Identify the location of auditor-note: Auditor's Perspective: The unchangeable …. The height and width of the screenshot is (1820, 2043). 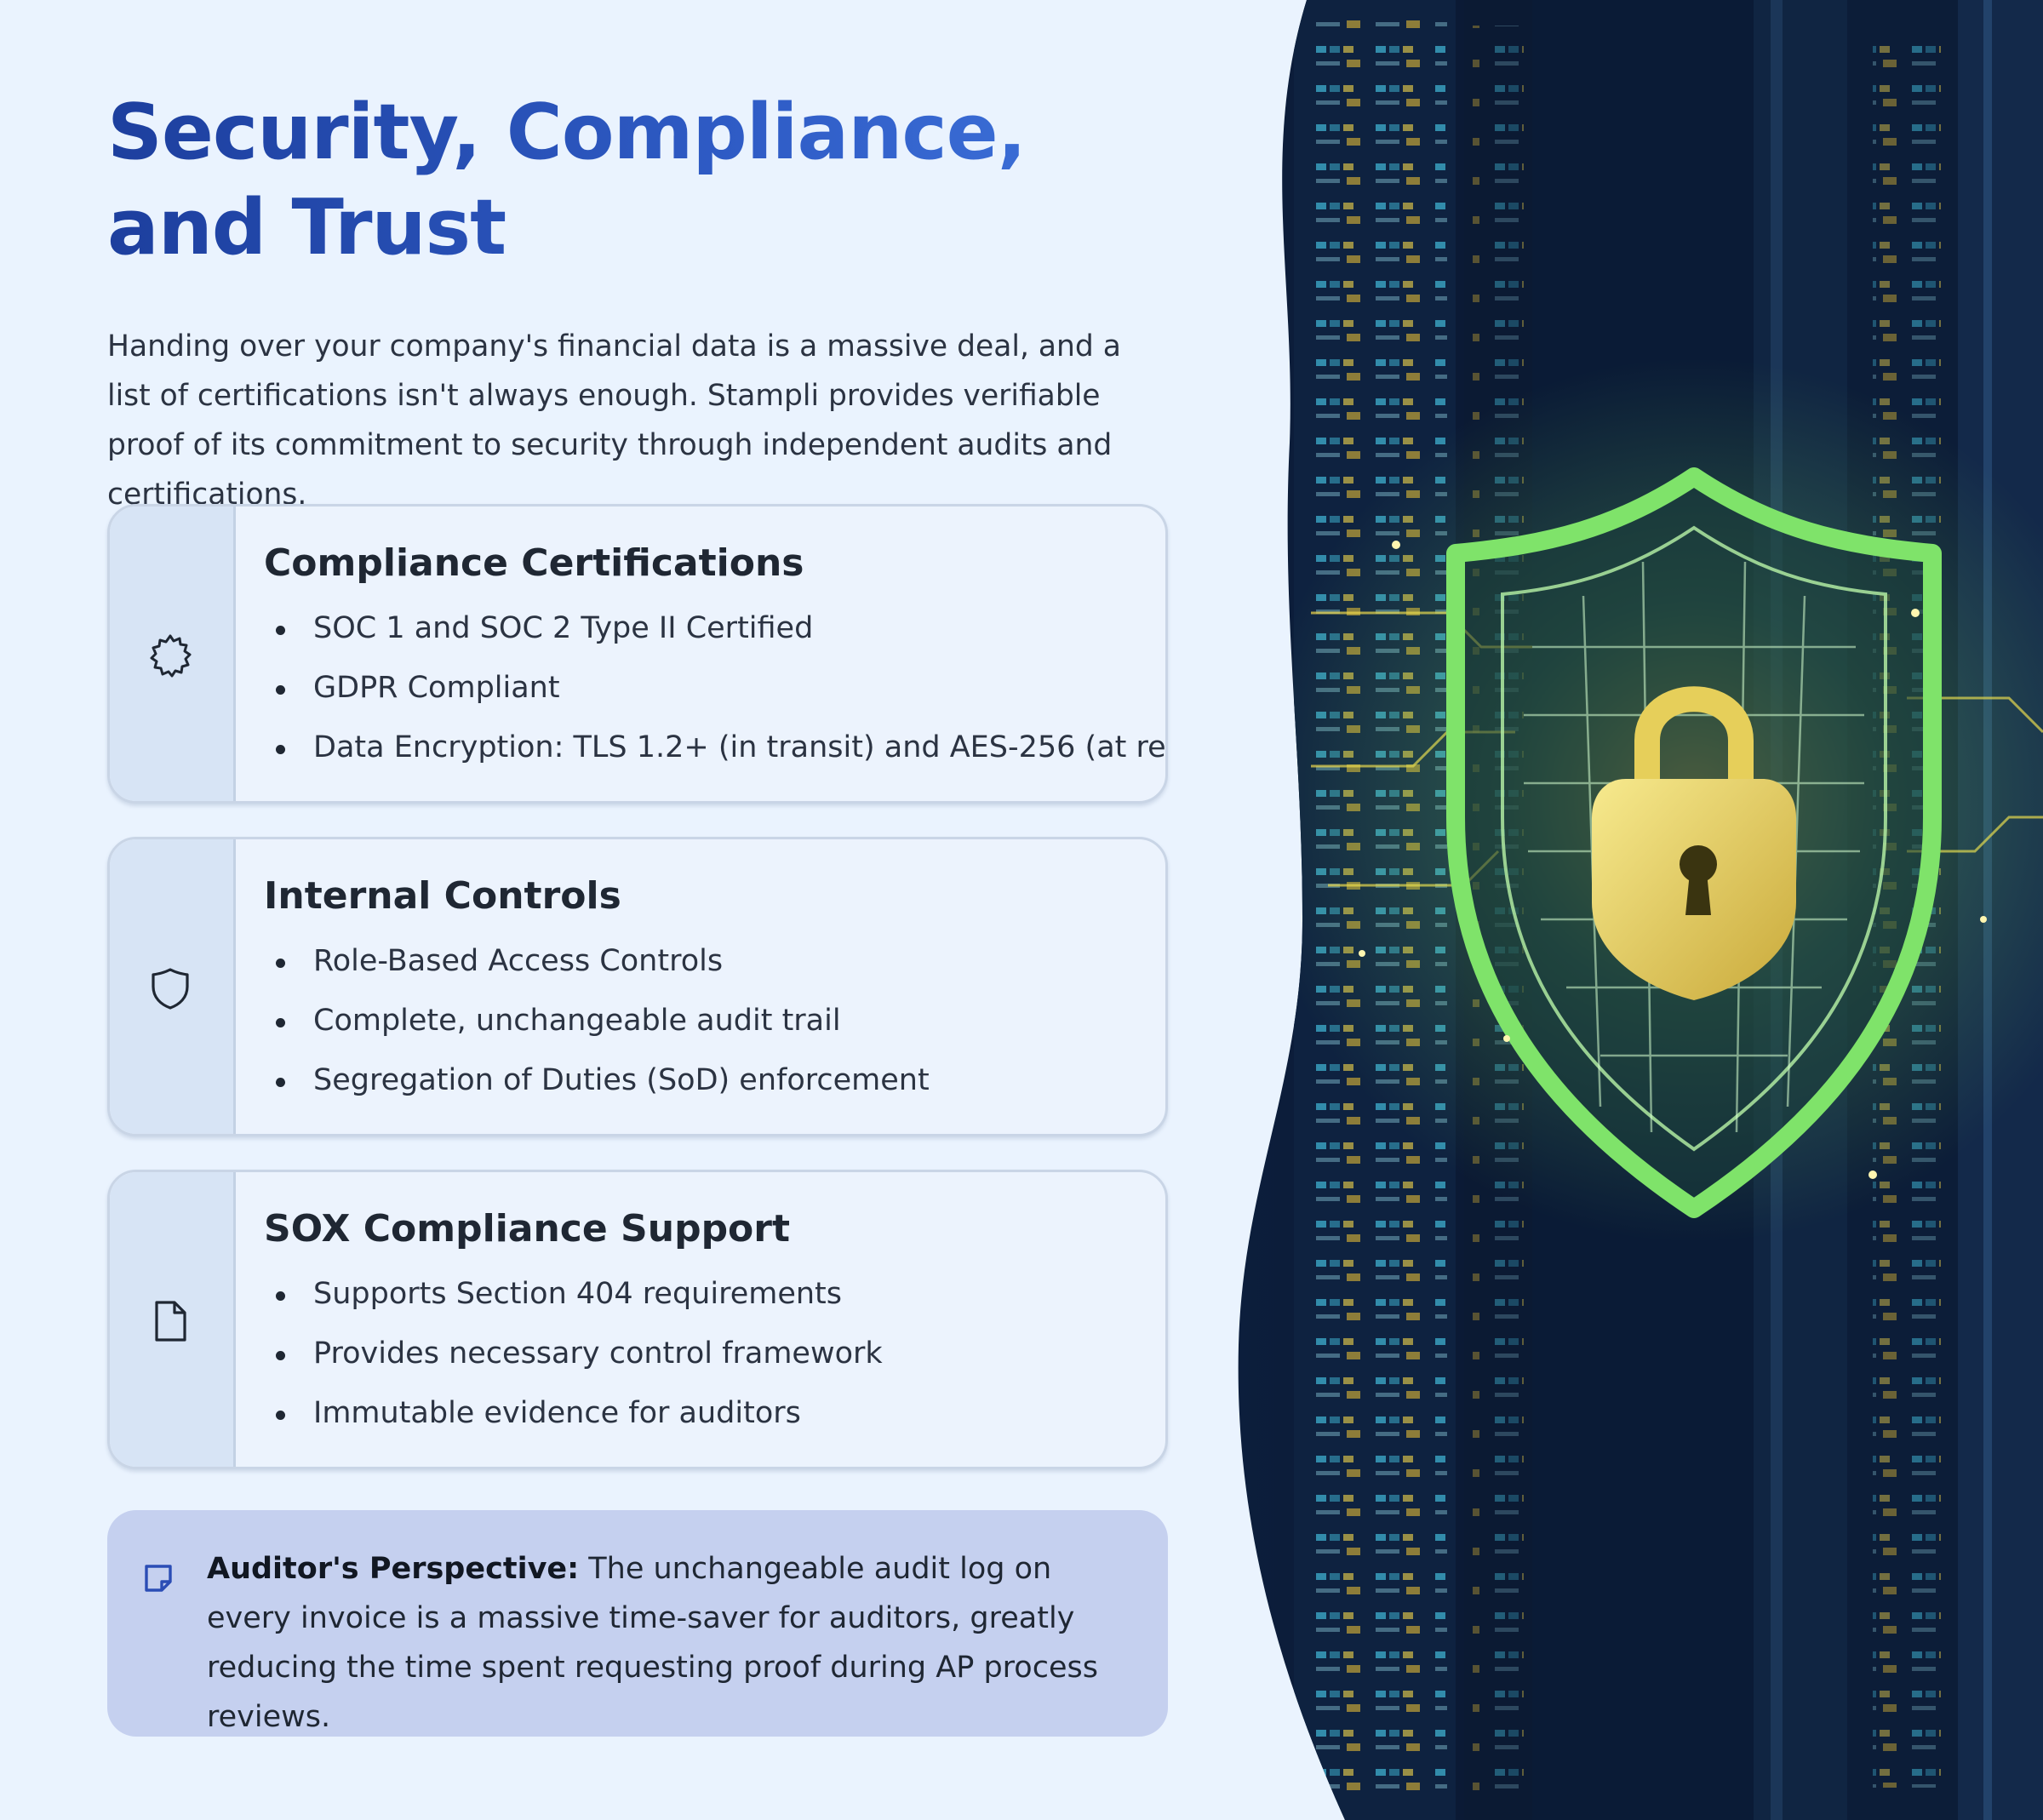
(637, 1623).